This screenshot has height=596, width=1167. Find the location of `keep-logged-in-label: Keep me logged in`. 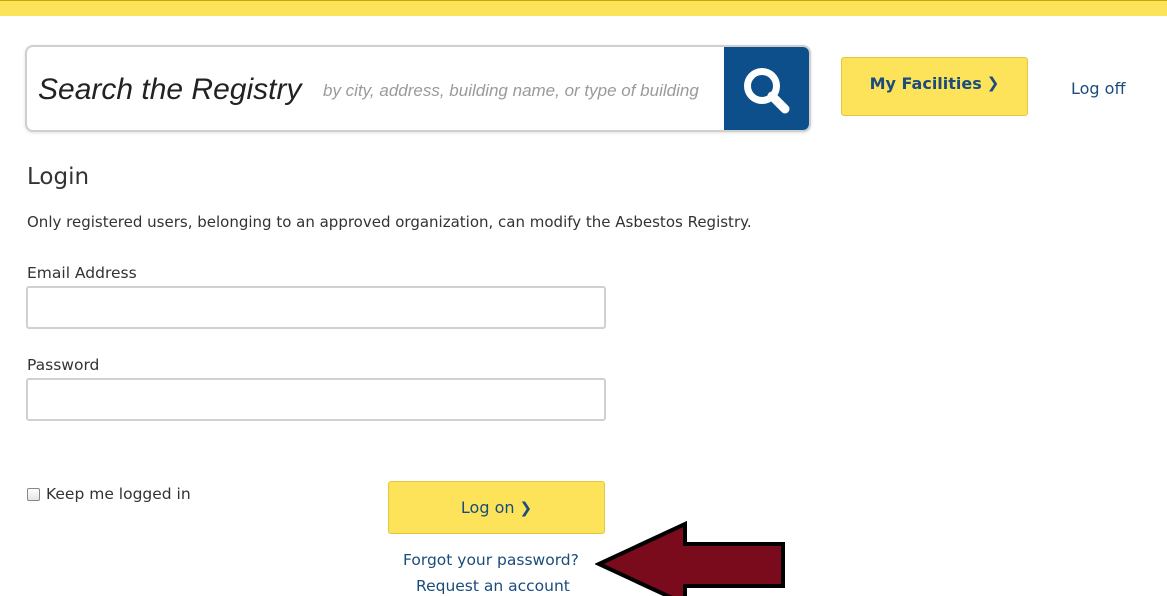

keep-logged-in-label: Keep me logged in is located at coordinates (118, 494).